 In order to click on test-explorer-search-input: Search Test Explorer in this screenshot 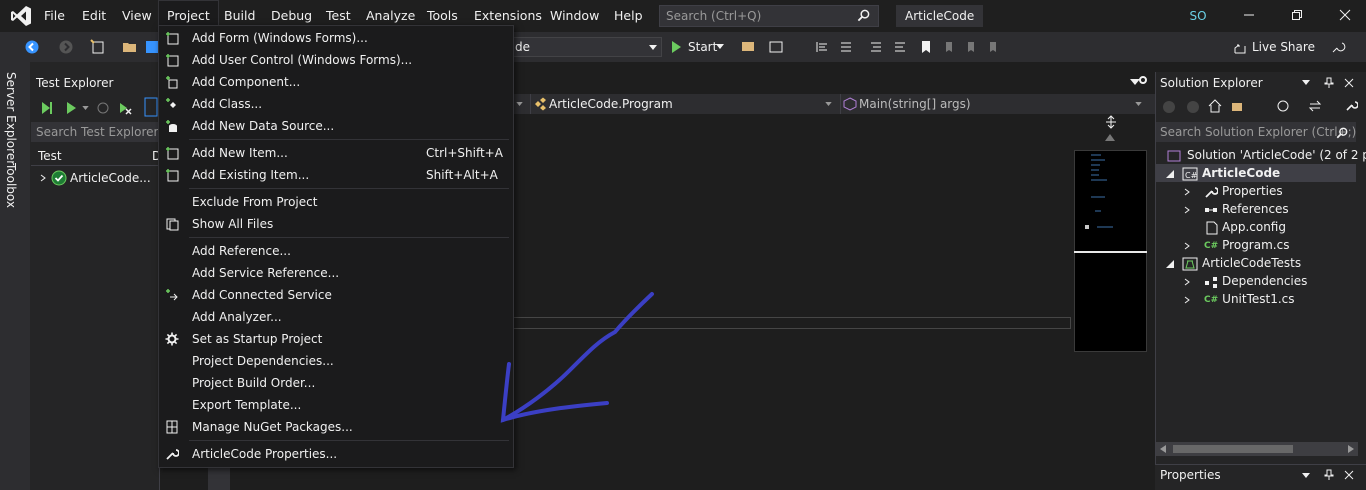, I will do `click(95, 132)`.